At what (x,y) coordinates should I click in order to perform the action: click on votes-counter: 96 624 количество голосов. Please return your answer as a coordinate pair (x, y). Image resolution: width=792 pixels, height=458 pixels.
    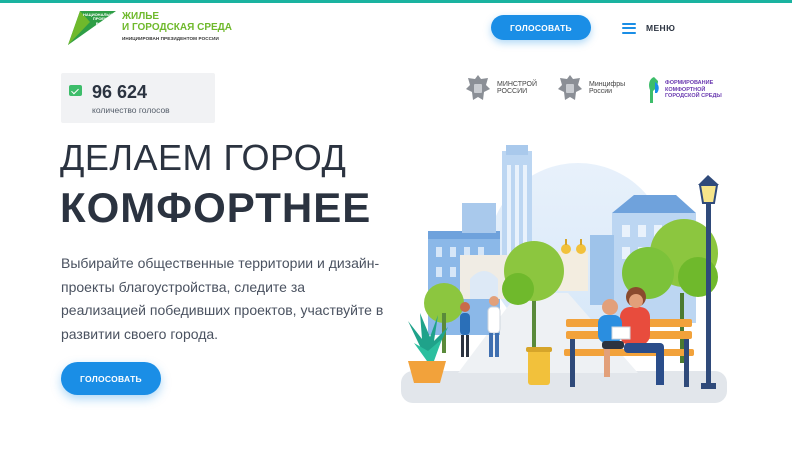
    Looking at the image, I should click on (138, 98).